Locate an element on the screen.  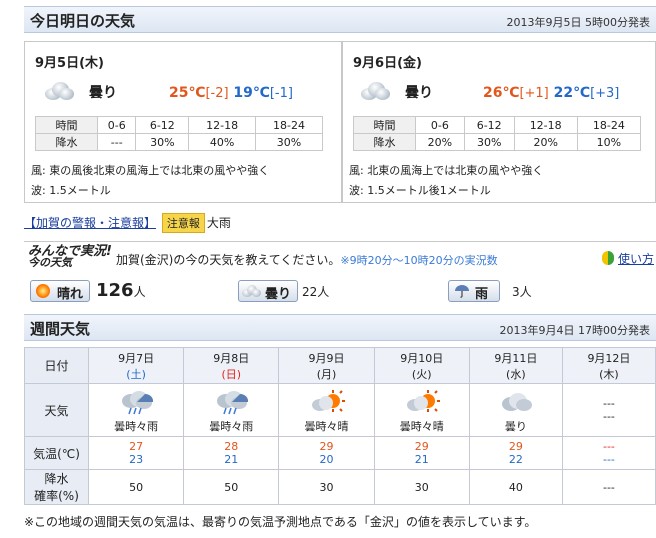
vote-sunny-button: 晴れ is located at coordinates (60, 291).